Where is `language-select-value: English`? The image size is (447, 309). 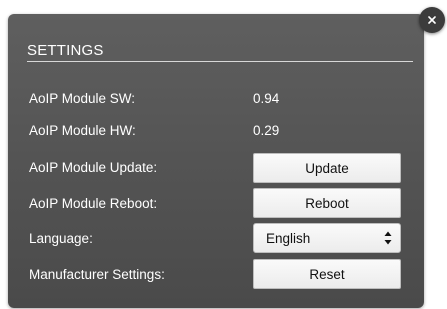
language-select-value: English is located at coordinates (288, 238).